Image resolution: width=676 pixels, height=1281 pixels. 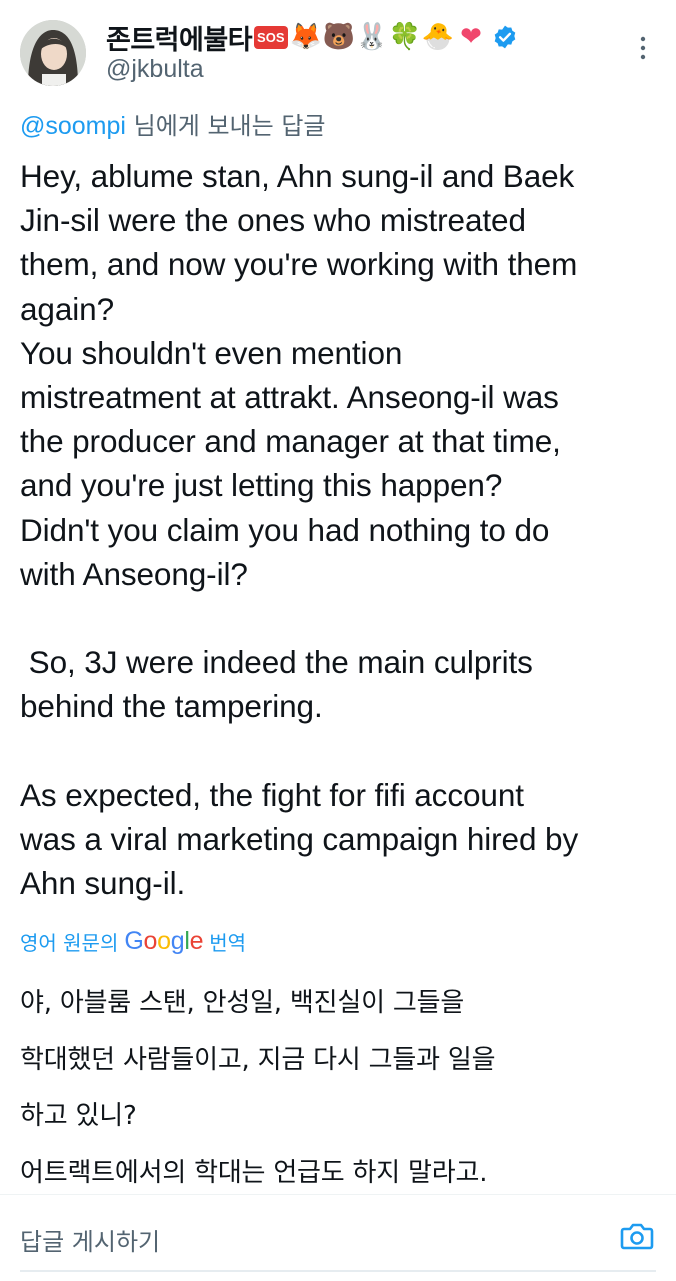 I want to click on sos-badge: SOS, so click(x=271, y=37).